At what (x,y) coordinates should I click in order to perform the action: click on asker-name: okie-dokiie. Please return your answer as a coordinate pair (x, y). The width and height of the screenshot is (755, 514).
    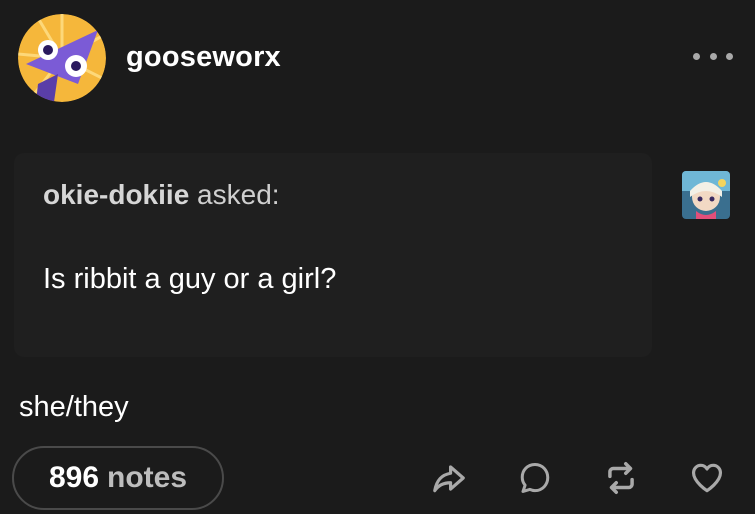
    Looking at the image, I should click on (116, 194).